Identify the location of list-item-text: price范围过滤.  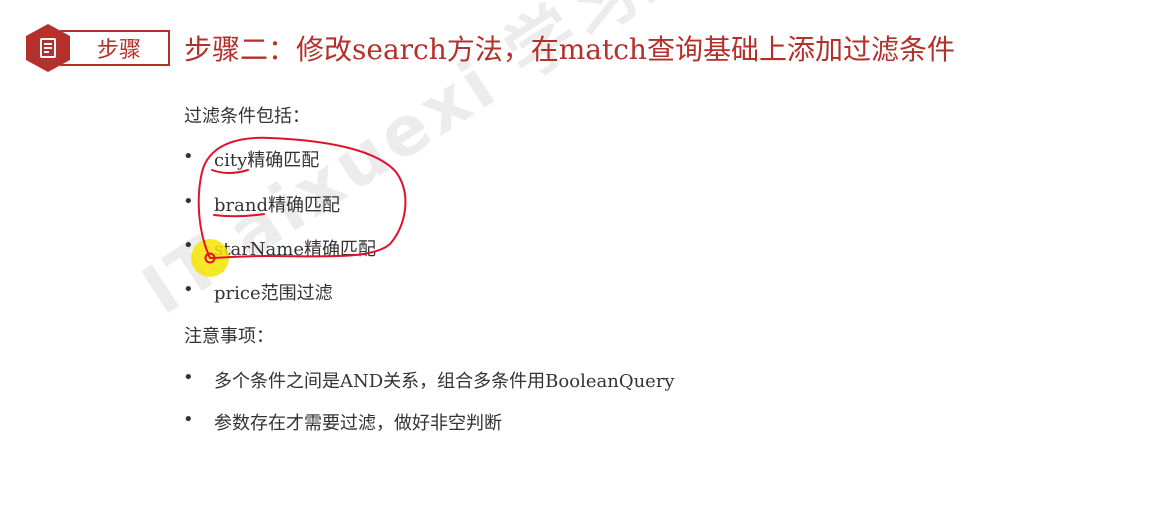
(273, 293).